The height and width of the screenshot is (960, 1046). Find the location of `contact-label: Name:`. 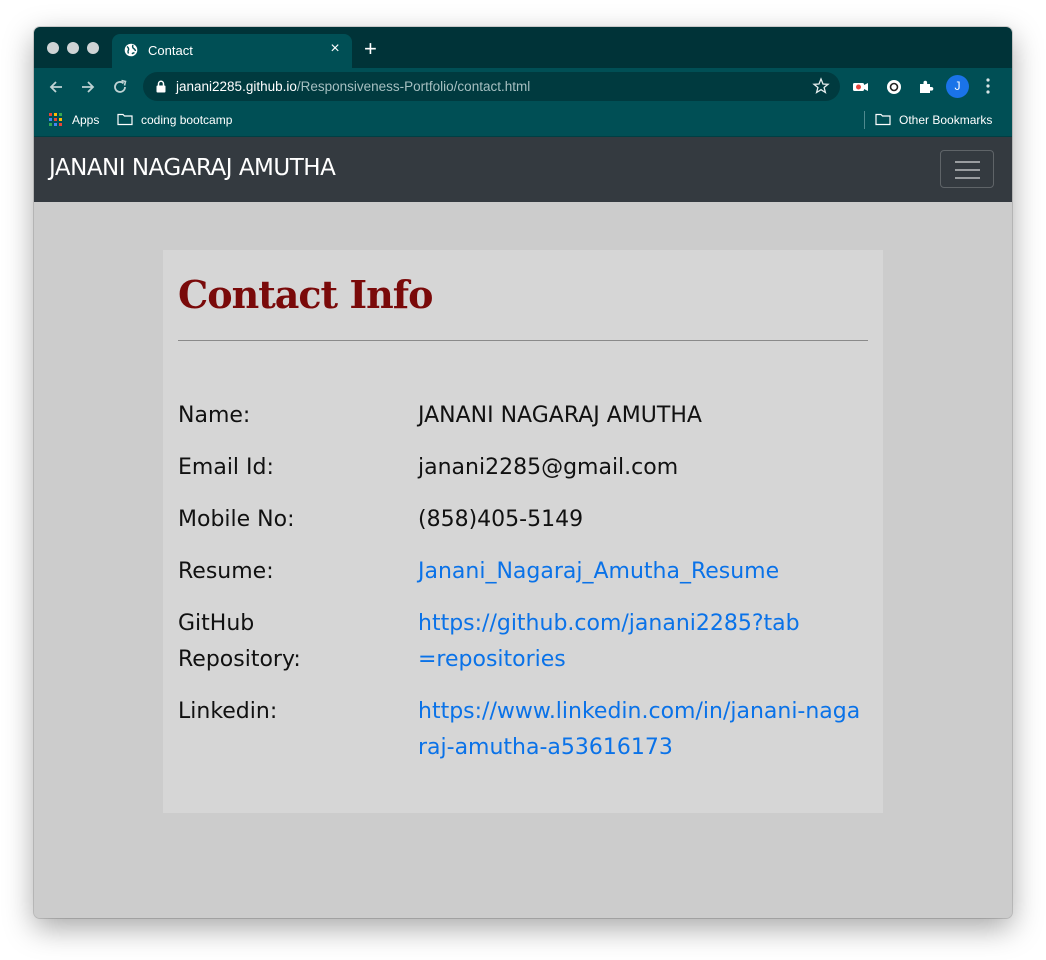

contact-label: Name: is located at coordinates (214, 415).